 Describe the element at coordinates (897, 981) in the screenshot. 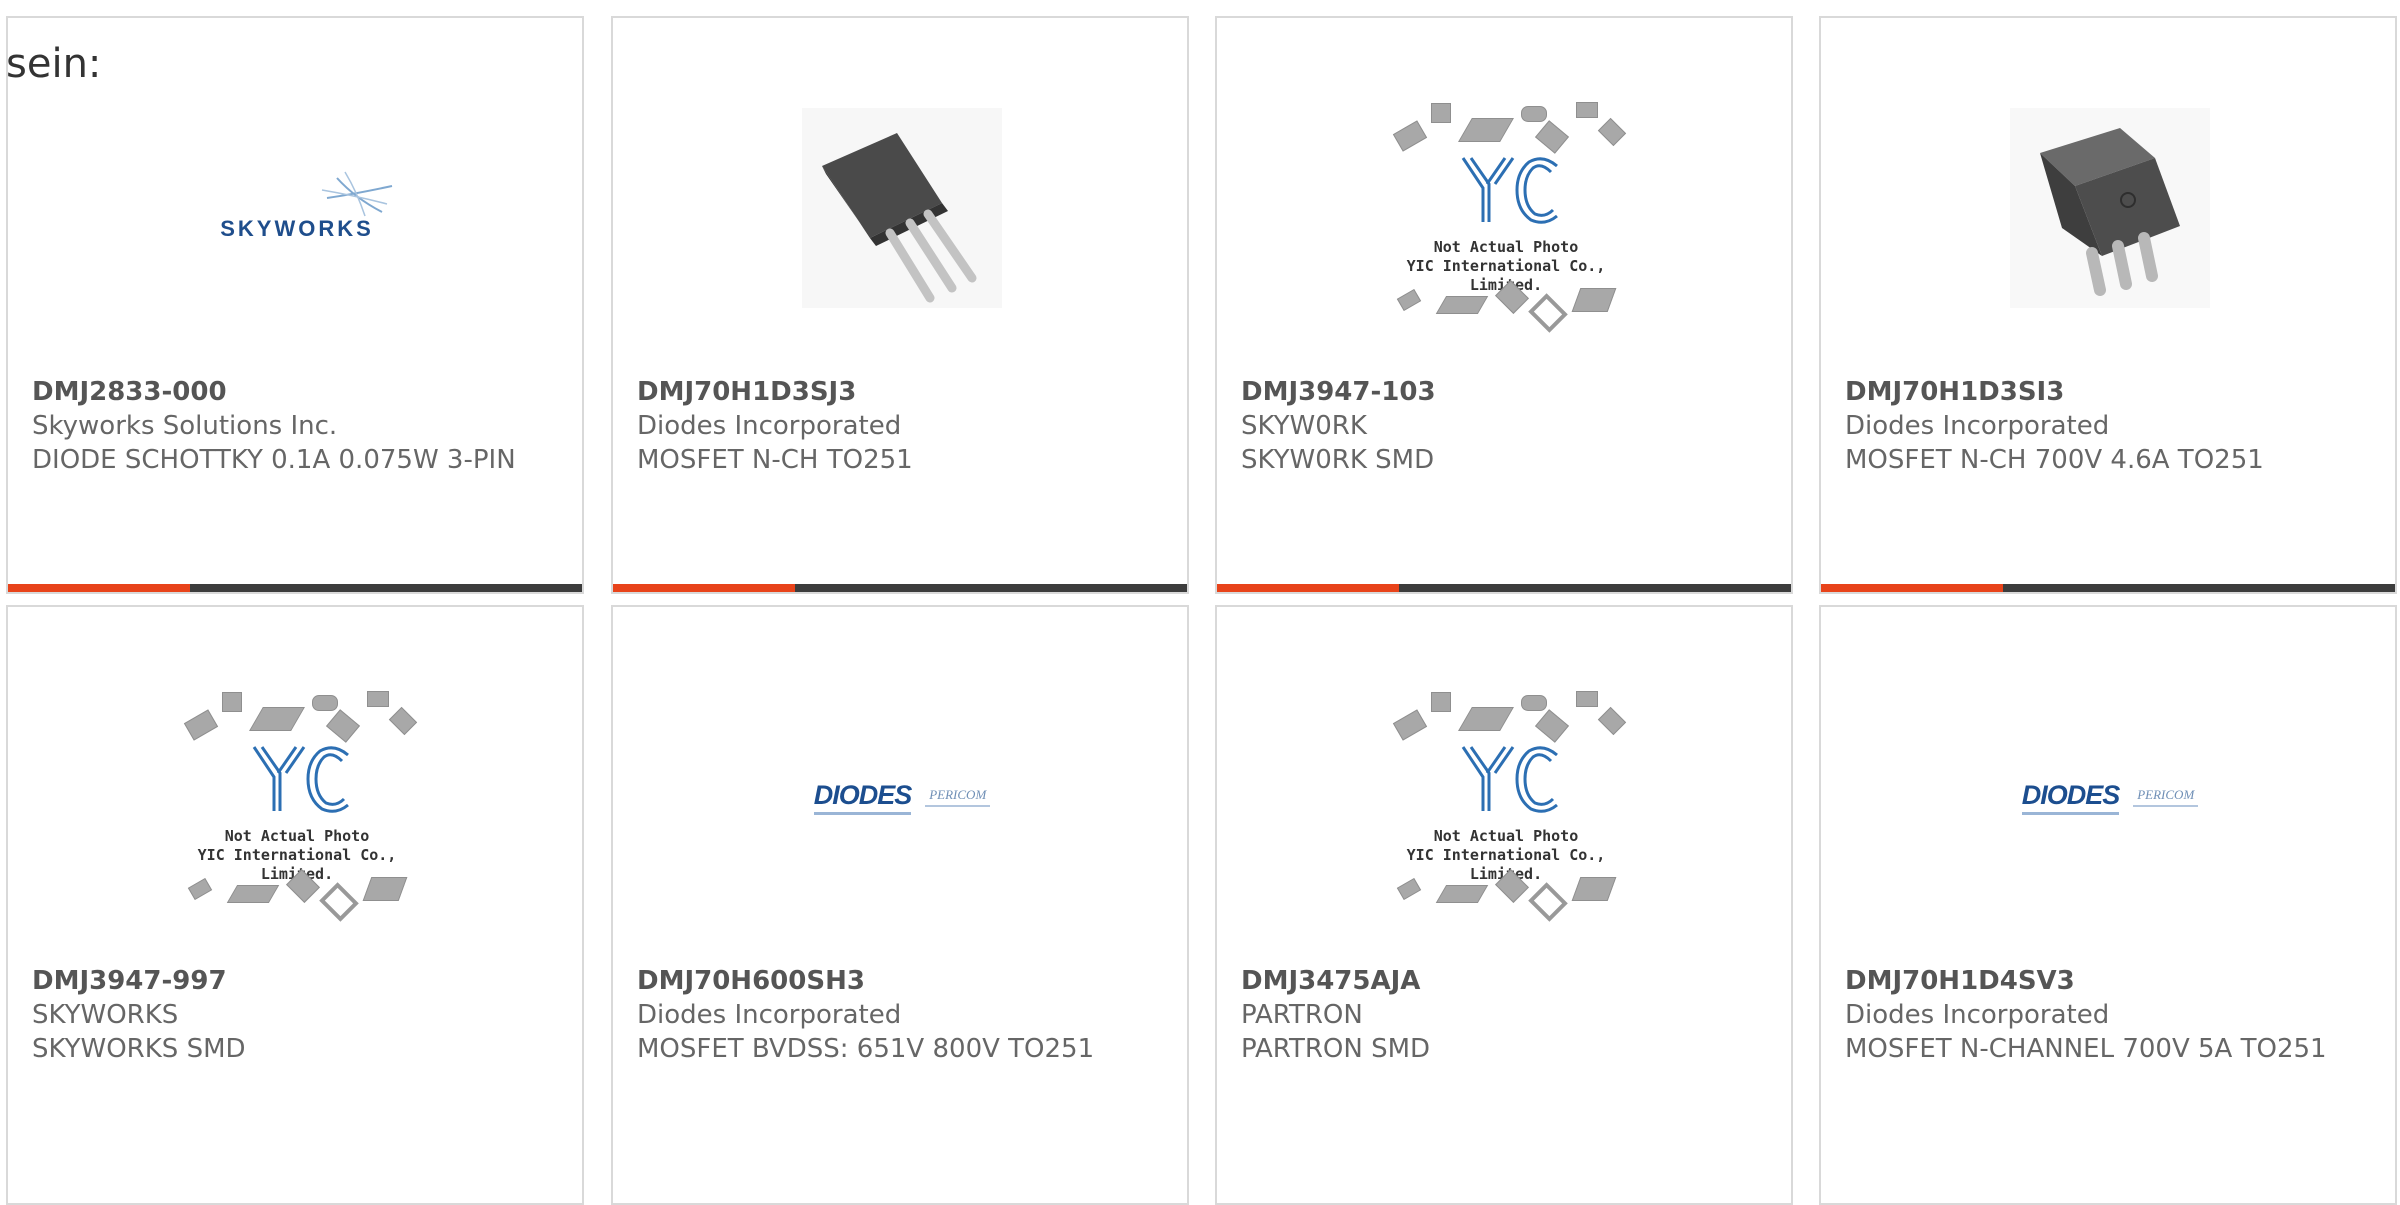

I see `part-number: DMJ70H600SH3` at that location.